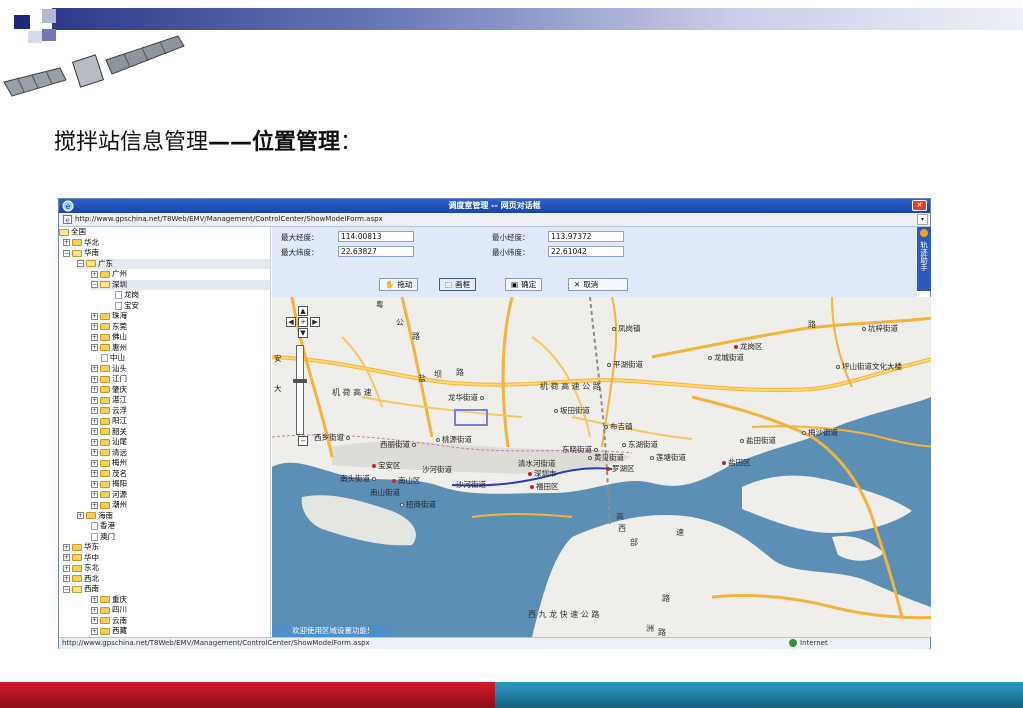 The image size is (1023, 708). Describe the element at coordinates (180, 274) in the screenshot. I see `tree-item: + 广州` at that location.